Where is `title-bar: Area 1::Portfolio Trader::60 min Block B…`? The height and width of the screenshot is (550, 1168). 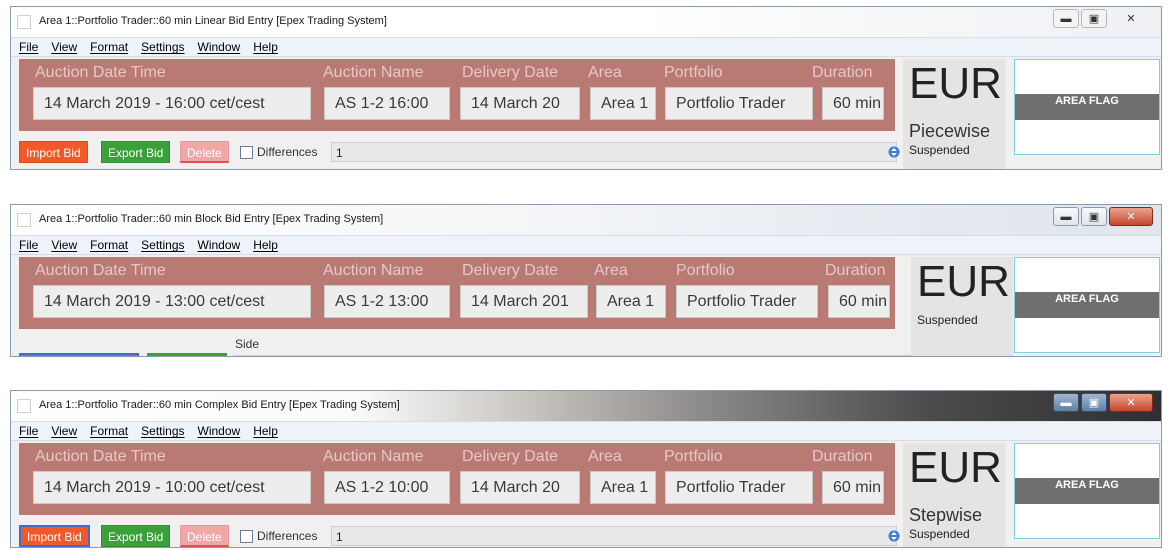 title-bar: Area 1::Portfolio Trader::60 min Block B… is located at coordinates (586, 220).